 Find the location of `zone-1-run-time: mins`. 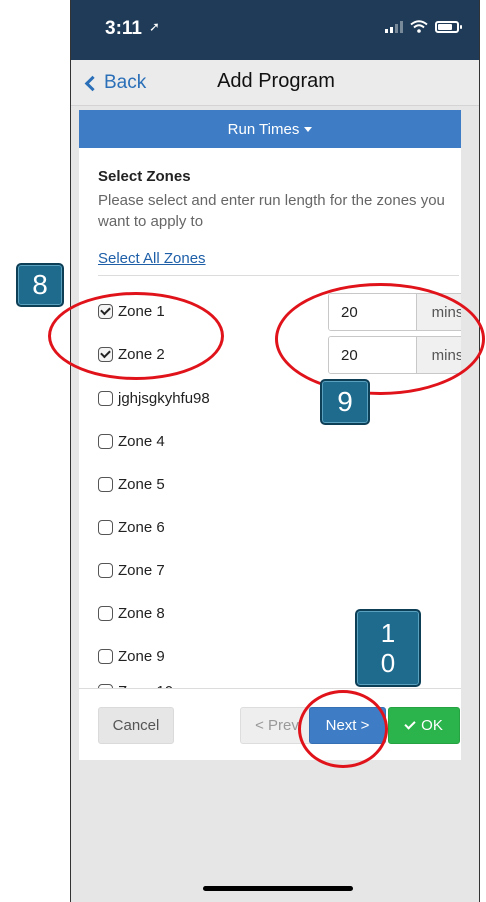

zone-1-run-time: mins is located at coordinates (394, 312).